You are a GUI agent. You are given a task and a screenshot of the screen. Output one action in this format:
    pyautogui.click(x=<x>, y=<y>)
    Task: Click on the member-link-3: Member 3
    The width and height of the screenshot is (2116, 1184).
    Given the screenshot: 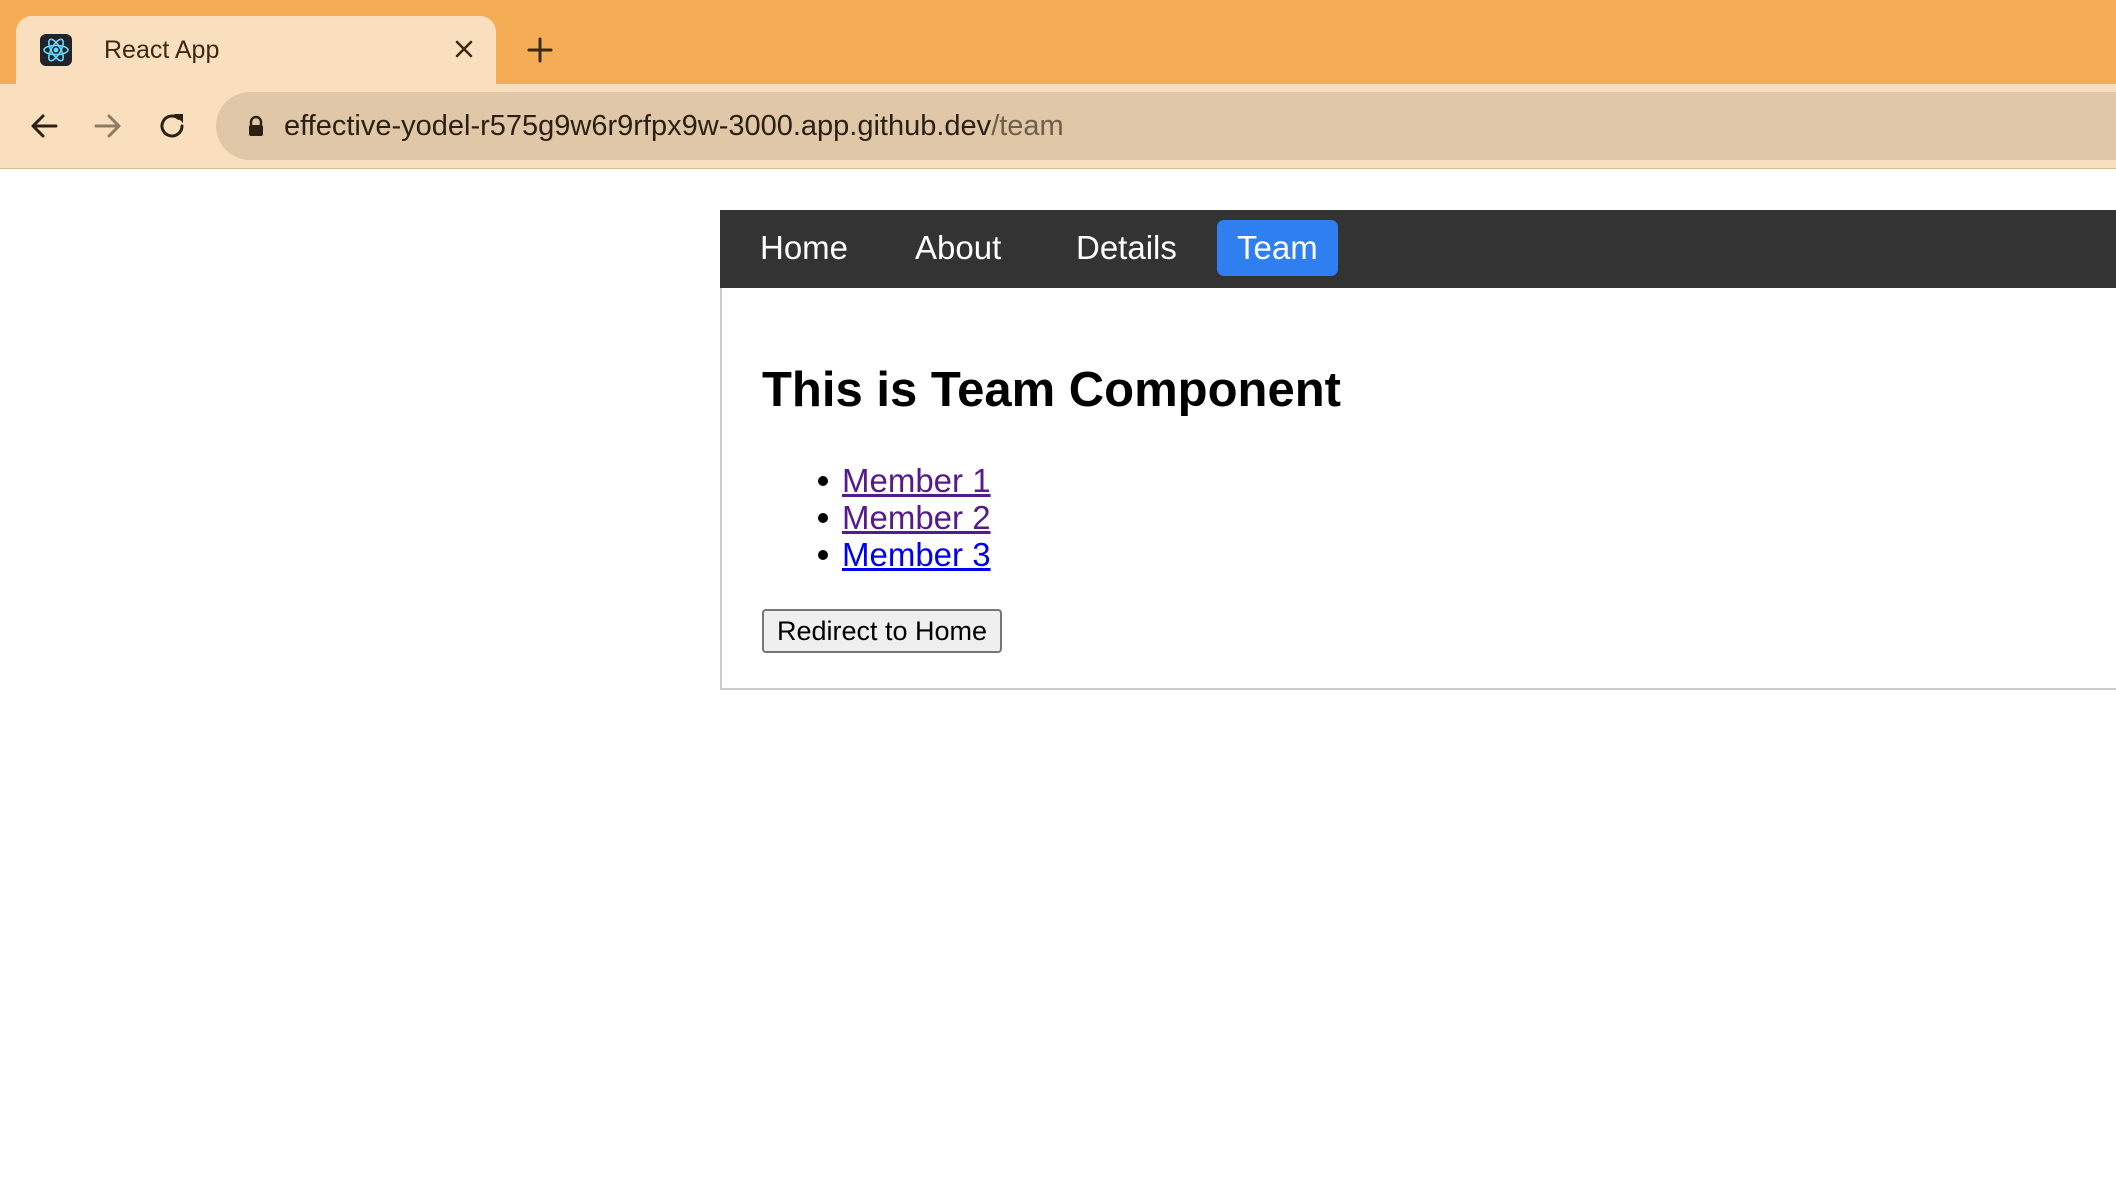 What is the action you would take?
    pyautogui.click(x=916, y=554)
    